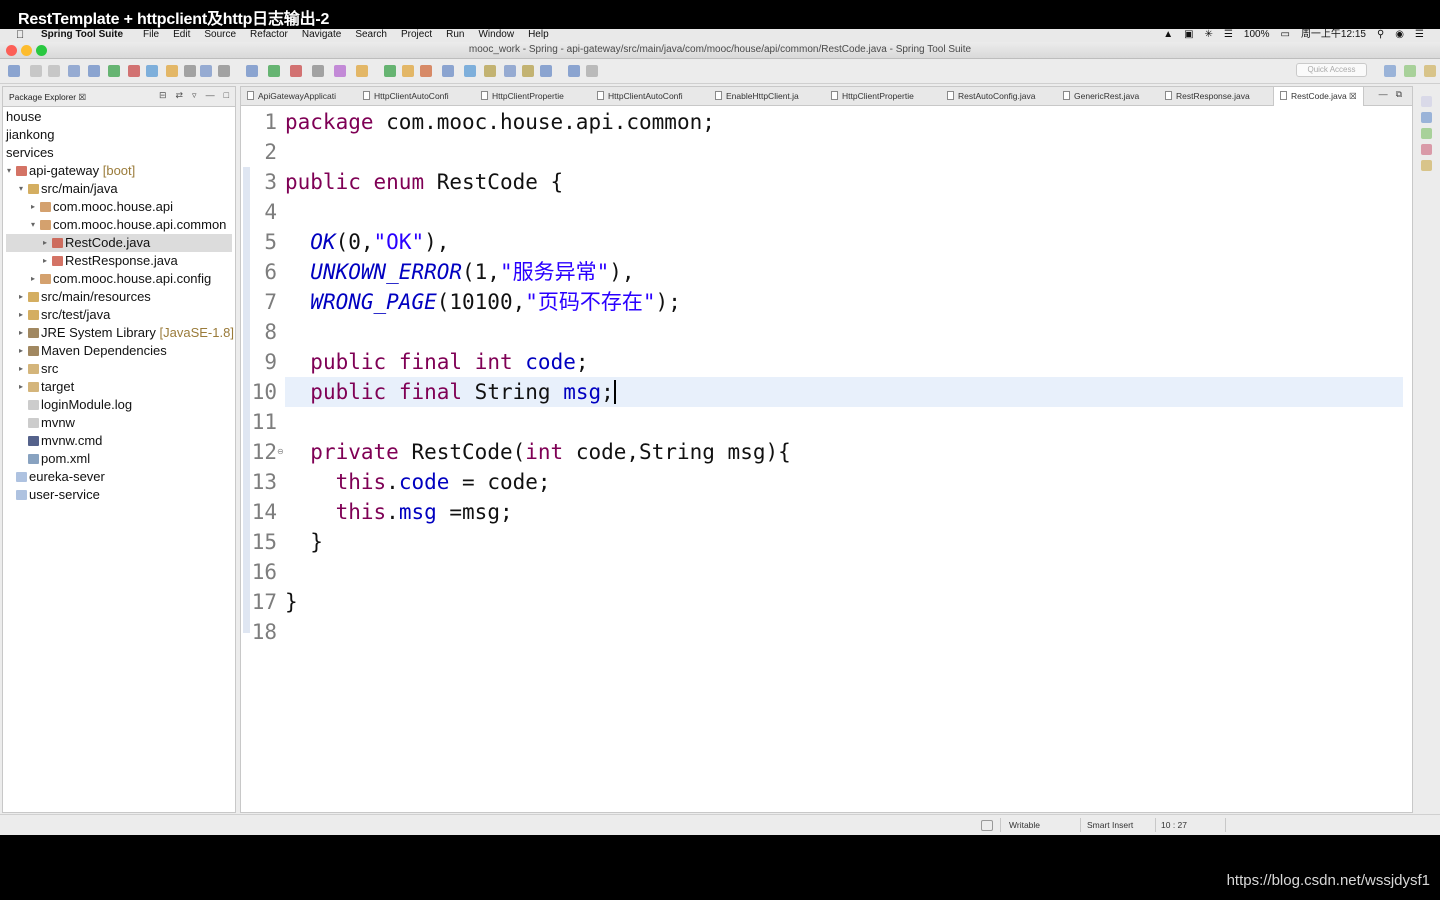 Image resolution: width=1440 pixels, height=900 pixels. I want to click on menu-help: Help, so click(538, 35).